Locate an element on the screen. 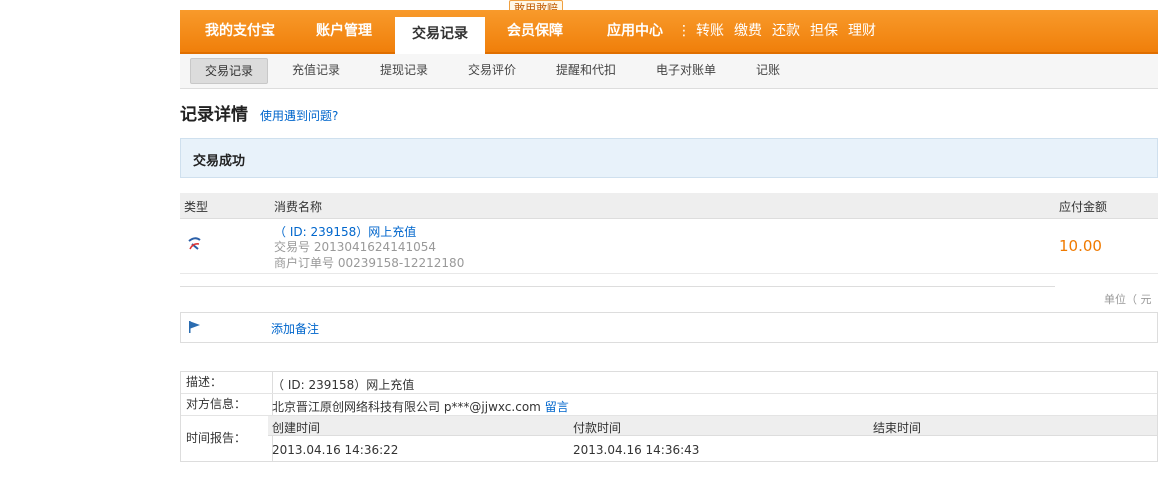 This screenshot has width=1158, height=502. time-header: 创建时间 付款时间 结束时间 is located at coordinates (712, 426).